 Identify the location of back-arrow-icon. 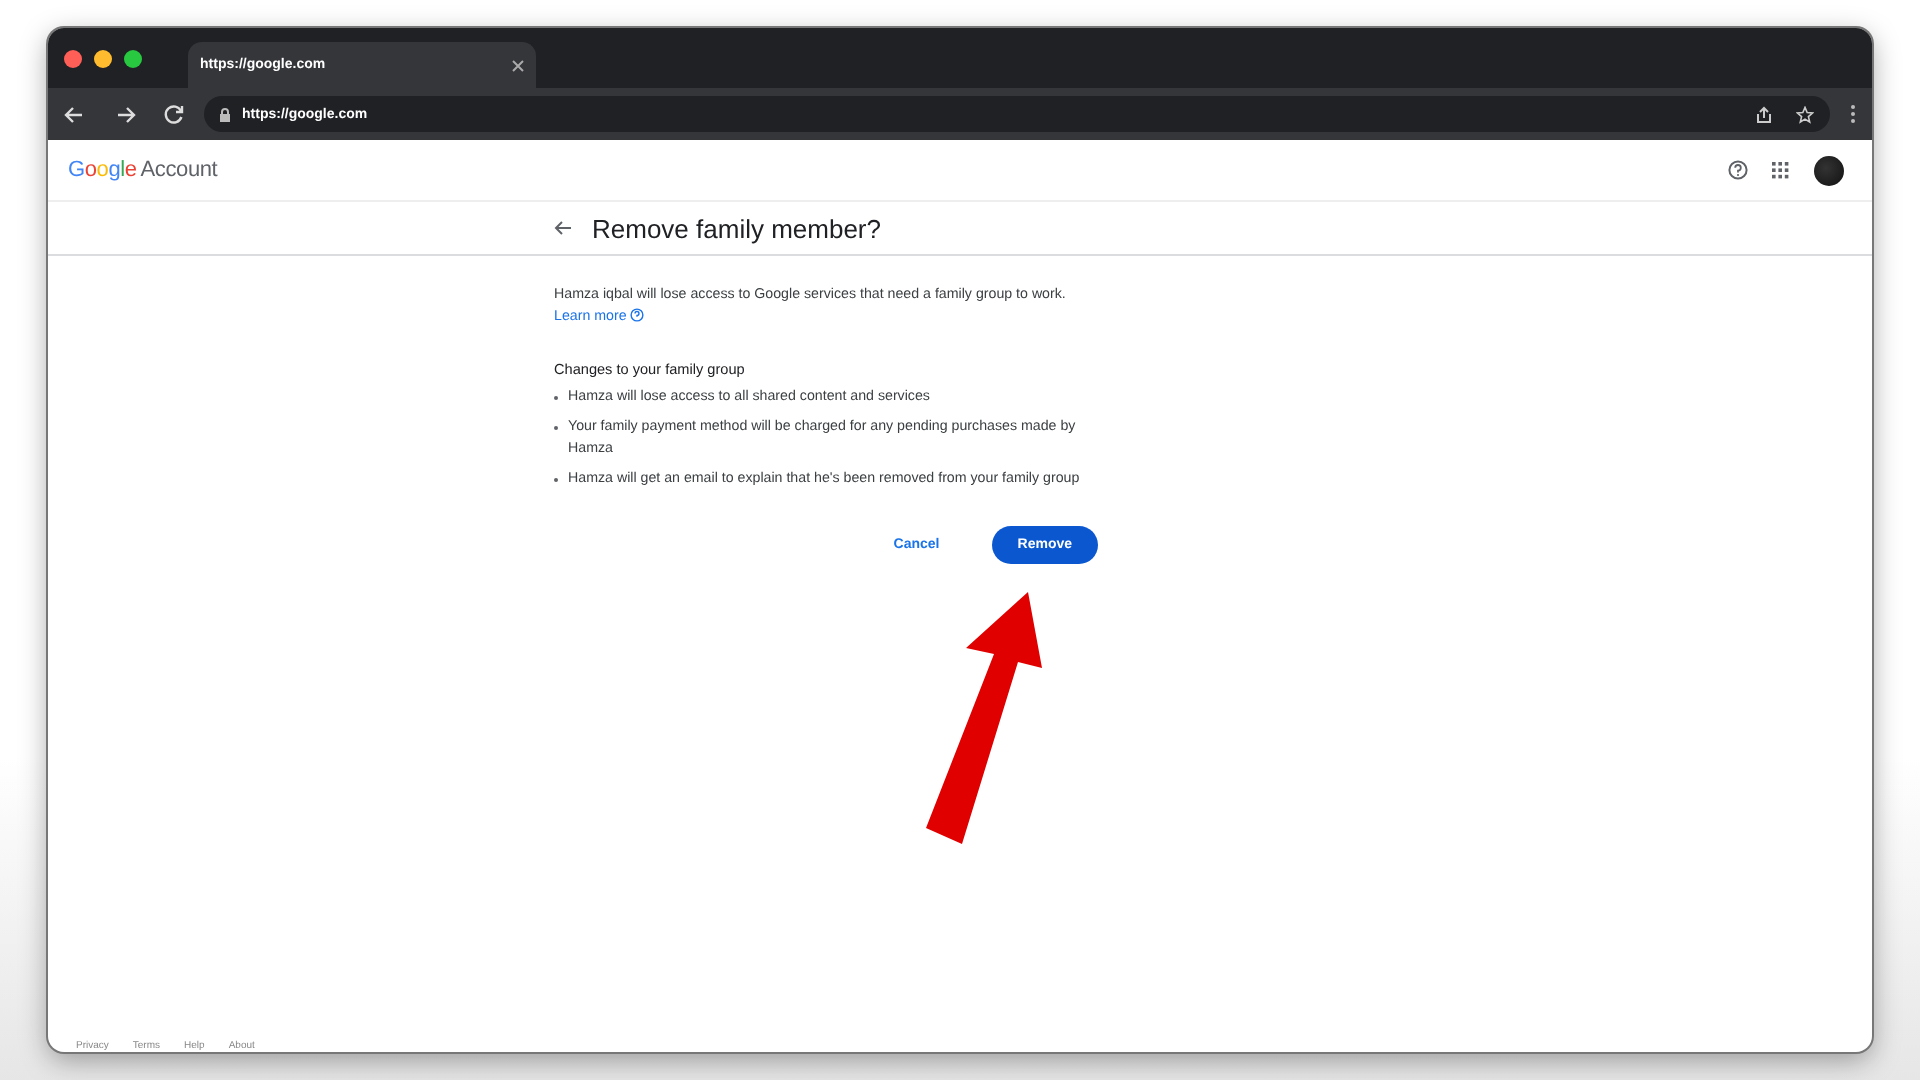
(563, 228).